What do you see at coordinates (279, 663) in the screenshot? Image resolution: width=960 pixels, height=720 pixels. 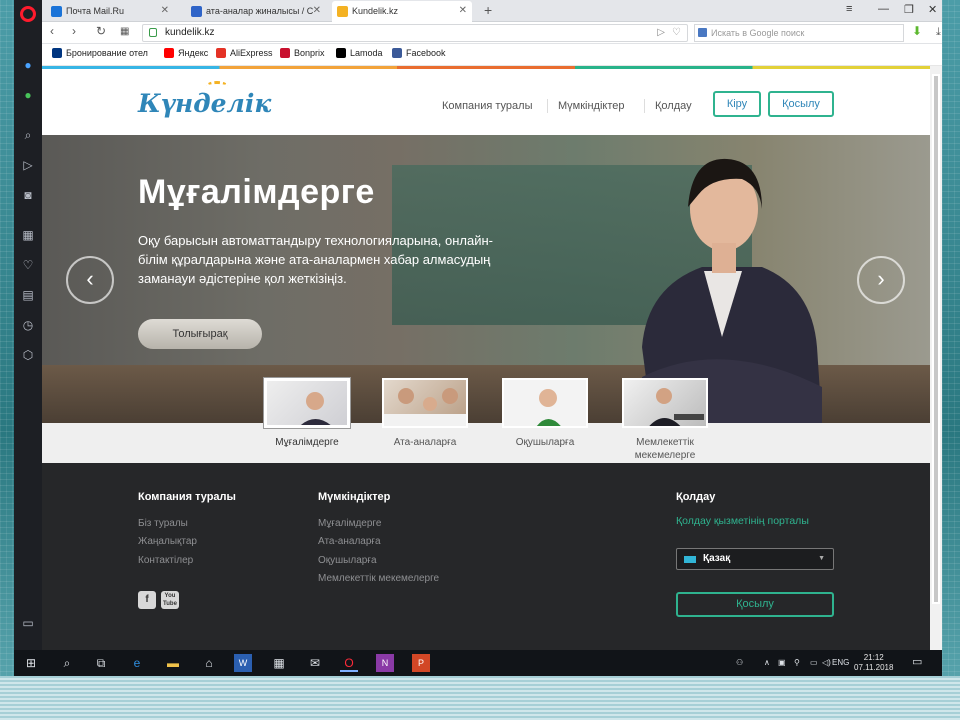 I see `calculator-icon: ▦` at bounding box center [279, 663].